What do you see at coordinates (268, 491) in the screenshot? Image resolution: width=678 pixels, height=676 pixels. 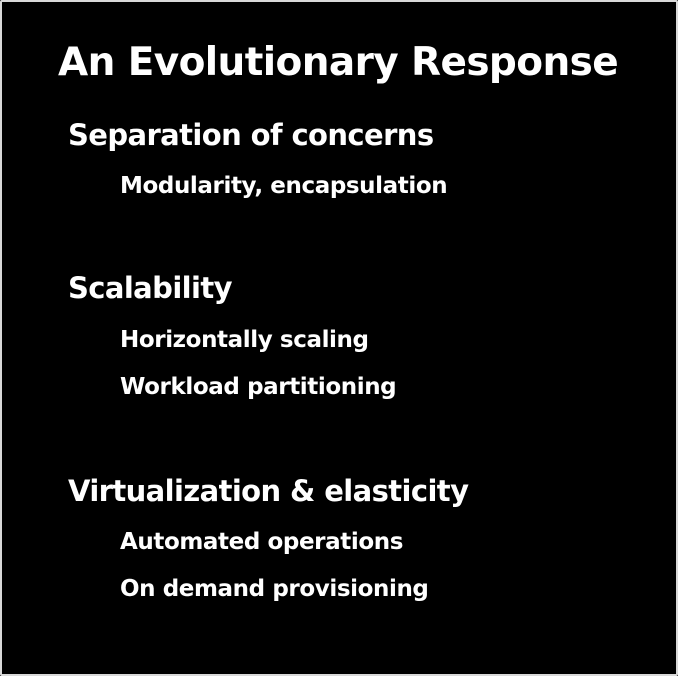 I see `section-heading-virtualization-elasticity: Virtualization & elasticity` at bounding box center [268, 491].